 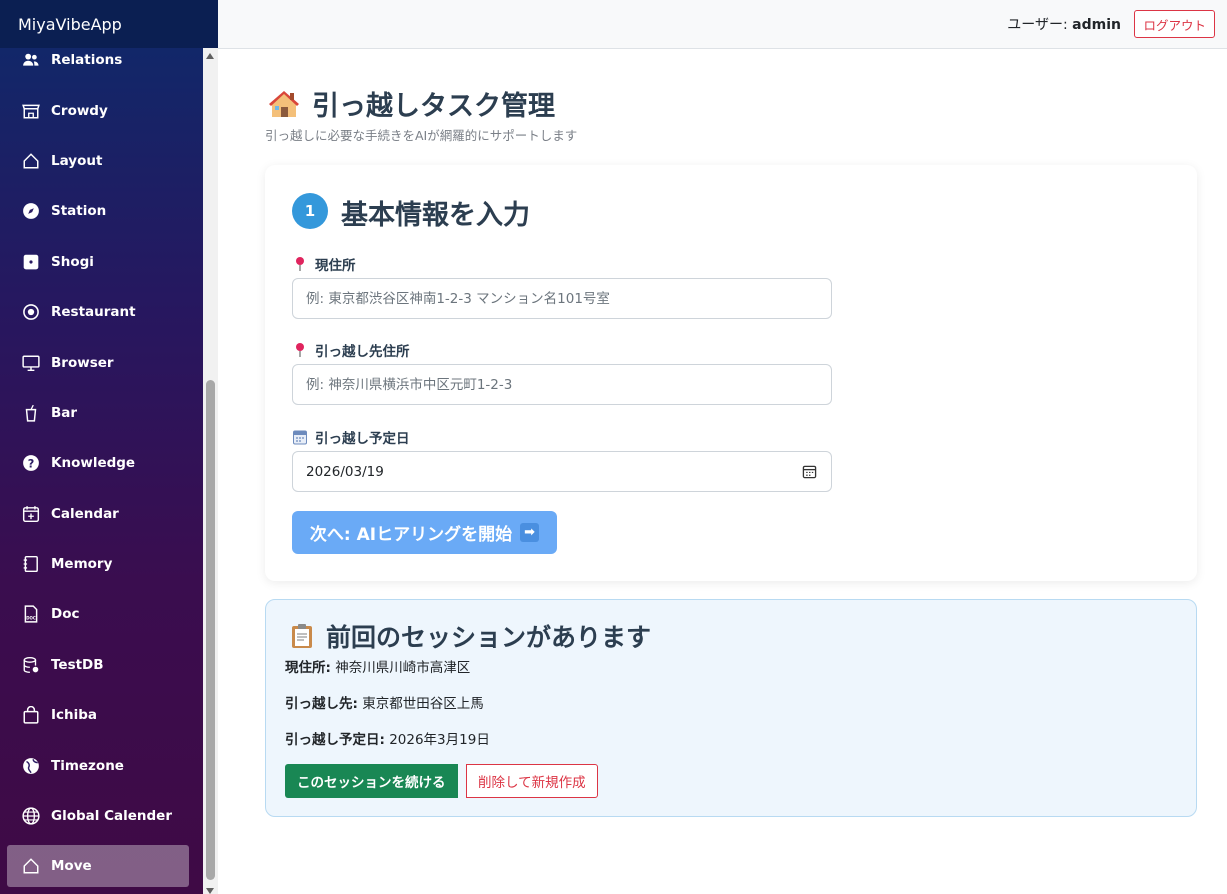 I want to click on globe-icon, so click(x=31, y=816).